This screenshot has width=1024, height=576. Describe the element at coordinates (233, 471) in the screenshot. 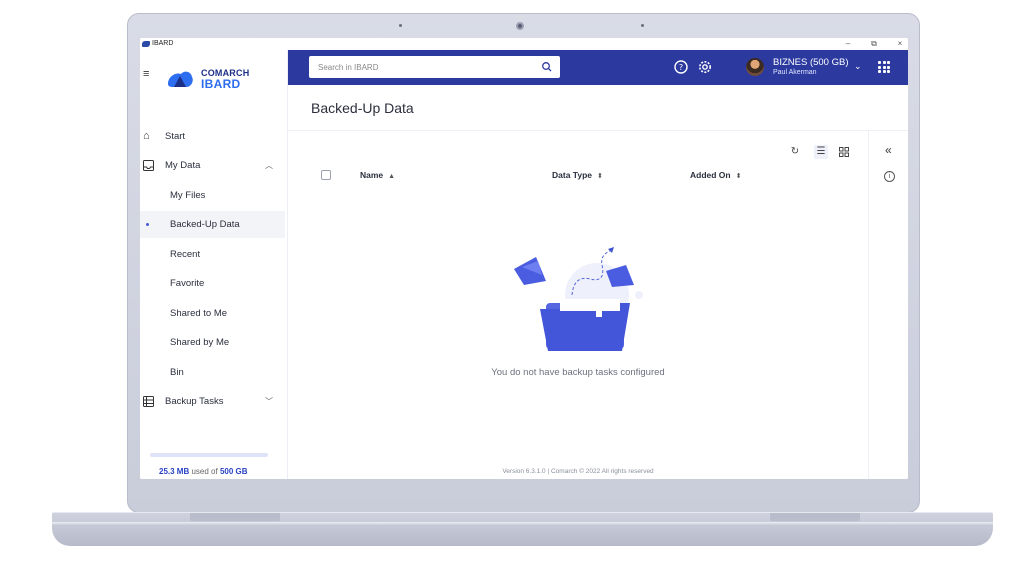

I see `storage-total-value: 500 GB` at that location.